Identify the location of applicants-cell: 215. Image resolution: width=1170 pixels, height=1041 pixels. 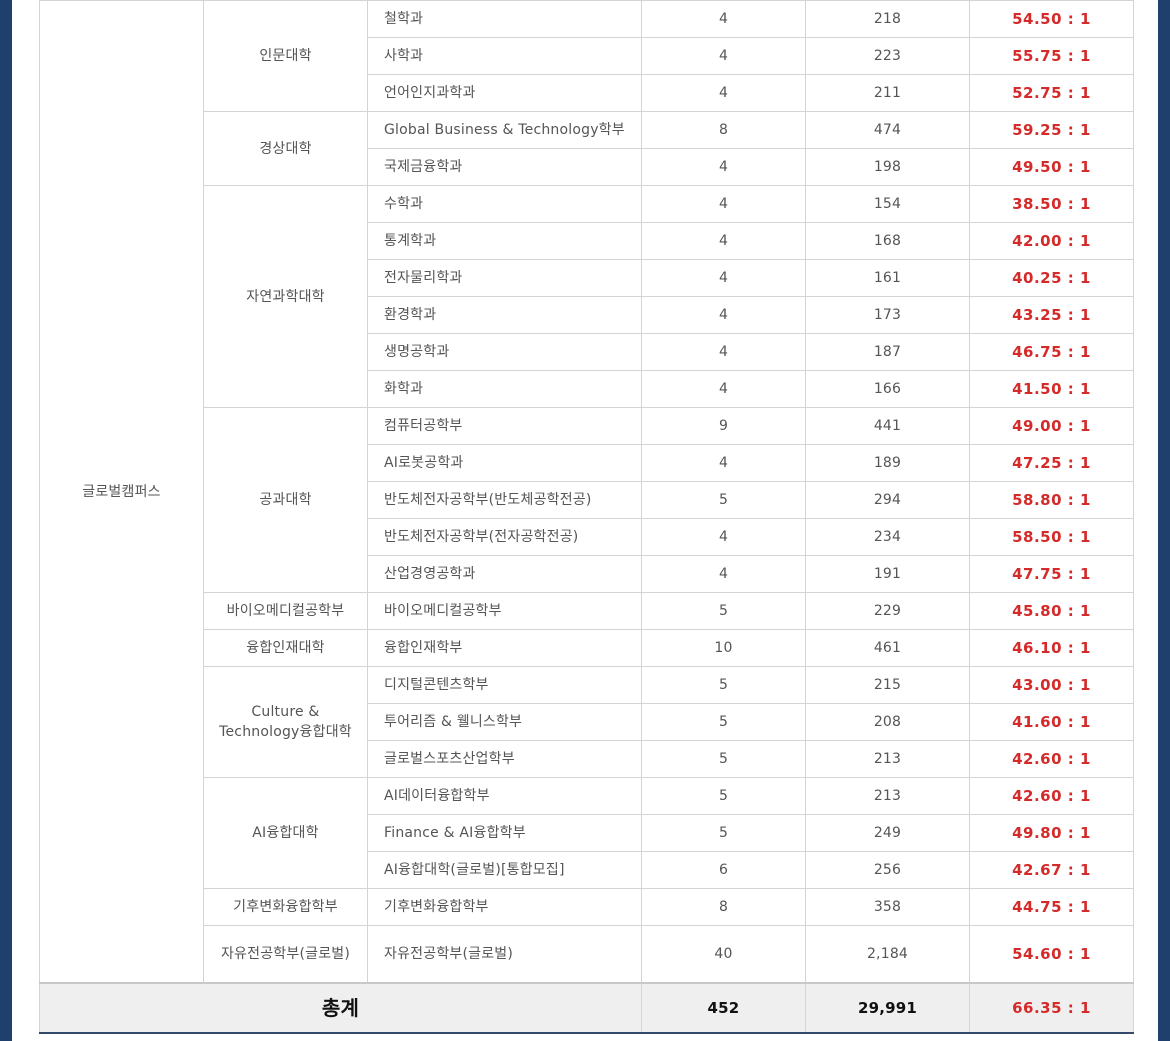
(887, 685).